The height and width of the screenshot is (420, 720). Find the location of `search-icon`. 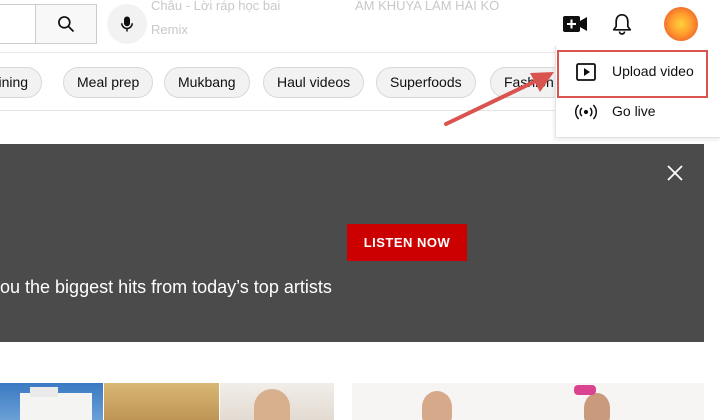

search-icon is located at coordinates (66, 24).